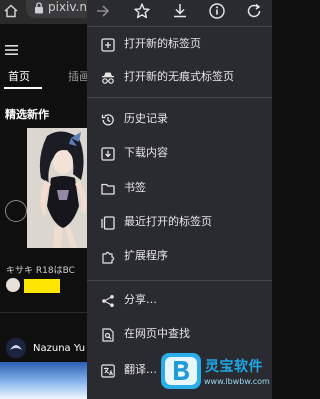  What do you see at coordinates (135, 187) in the screenshot?
I see `menu-item-label: 书签` at bounding box center [135, 187].